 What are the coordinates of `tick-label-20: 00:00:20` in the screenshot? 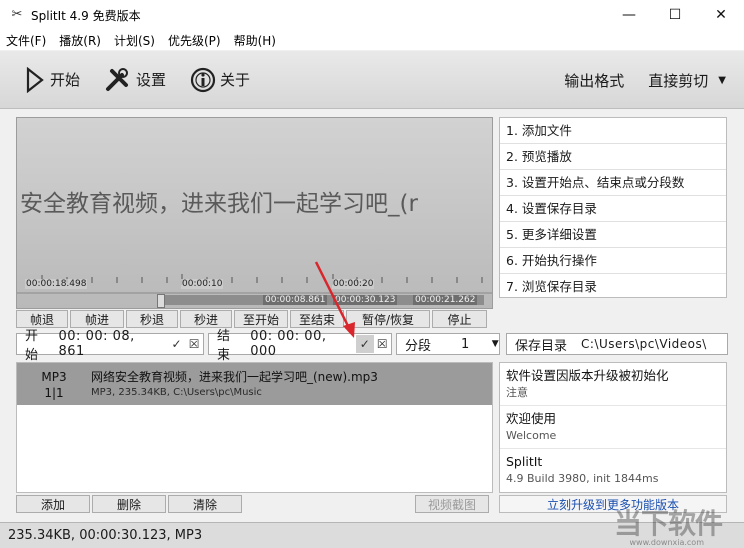 It's located at (353, 284).